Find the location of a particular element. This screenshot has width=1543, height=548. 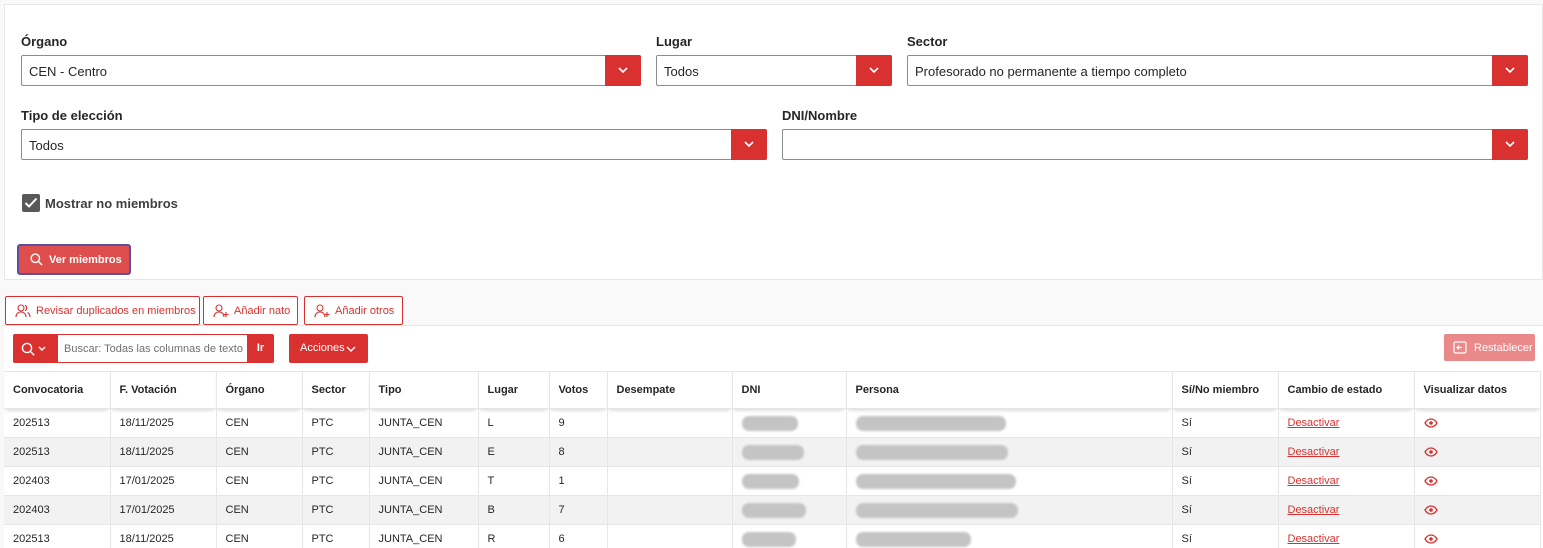

sector-dropdown-button is located at coordinates (1510, 70).